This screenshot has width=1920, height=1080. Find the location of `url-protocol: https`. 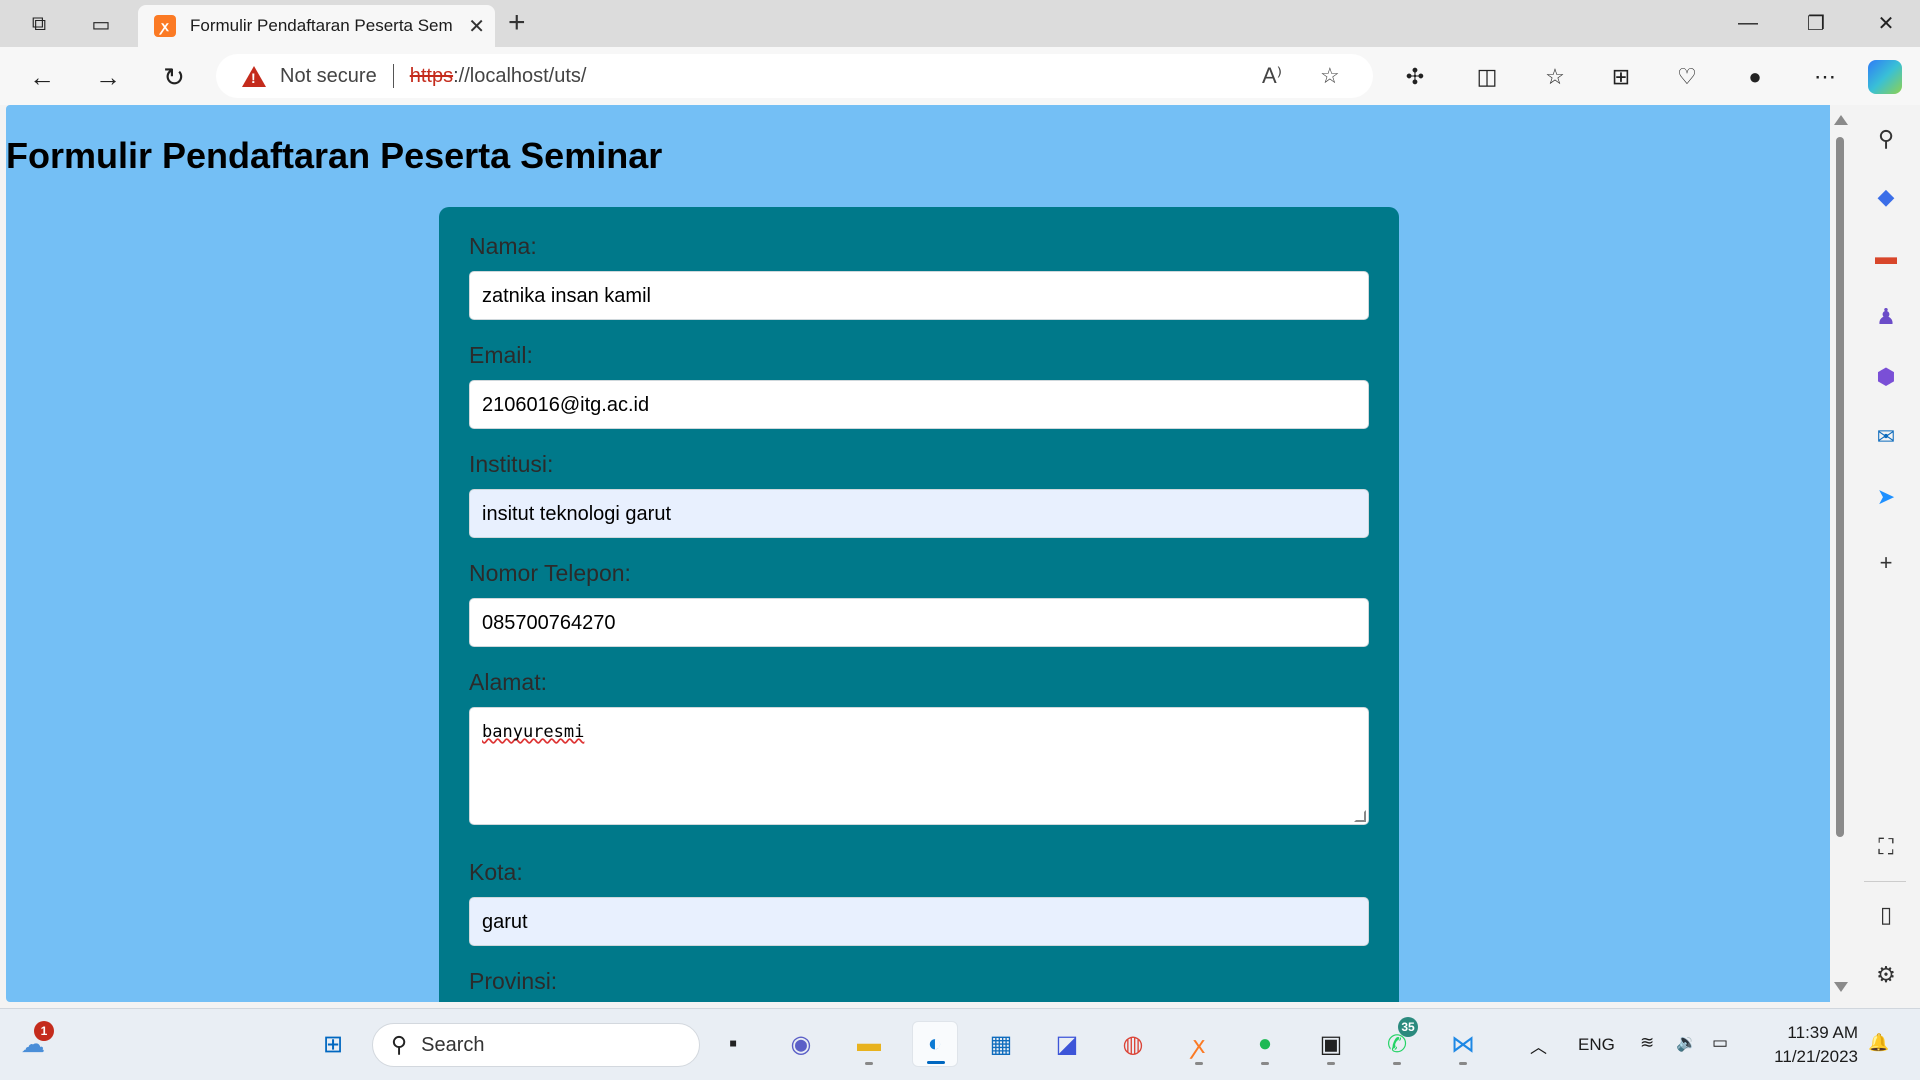

url-protocol: https is located at coordinates (431, 75).